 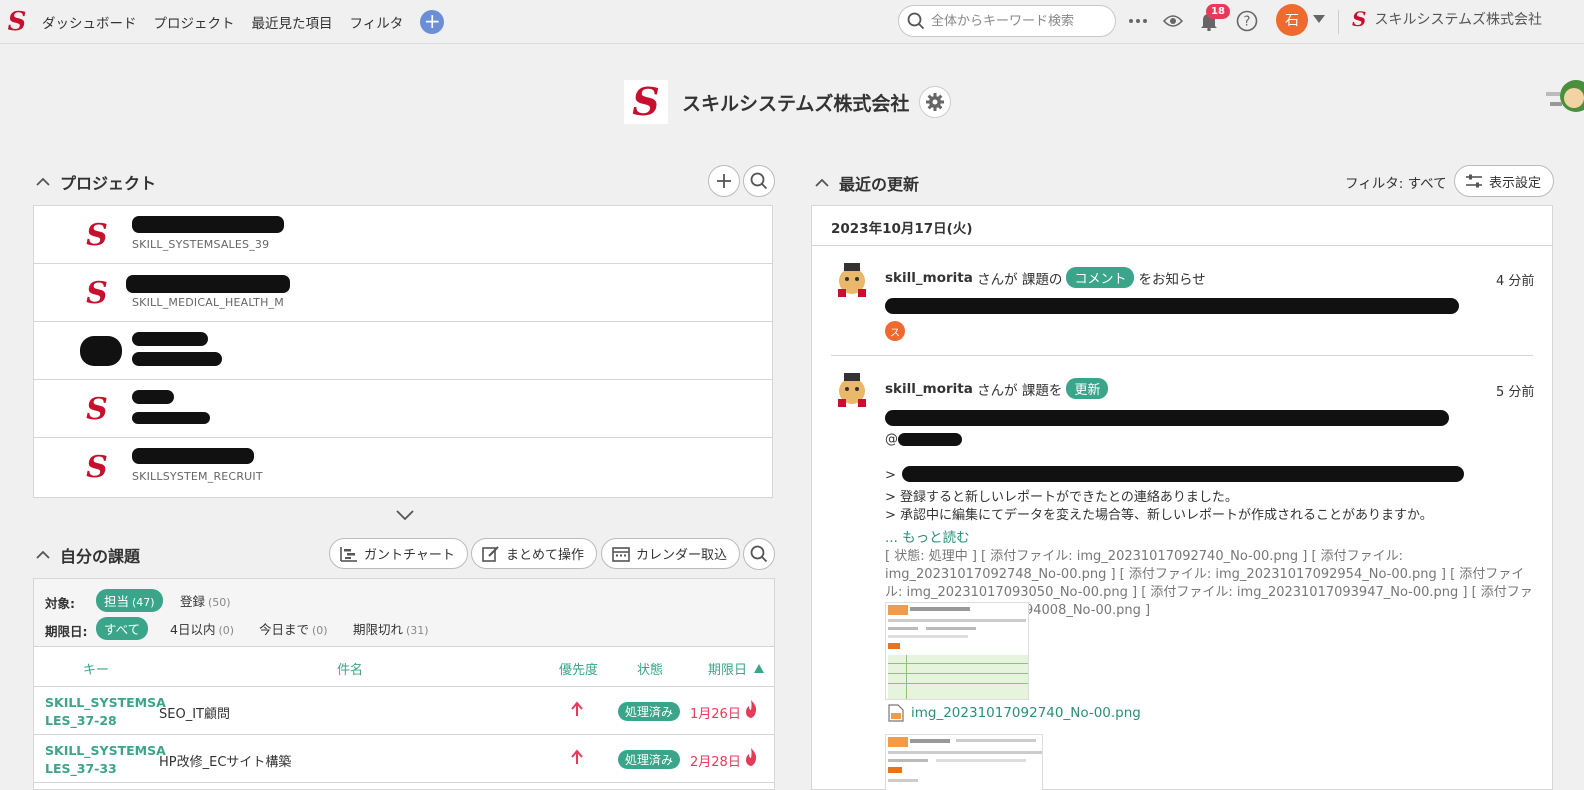 I want to click on col-subject: 件名, so click(x=350, y=668).